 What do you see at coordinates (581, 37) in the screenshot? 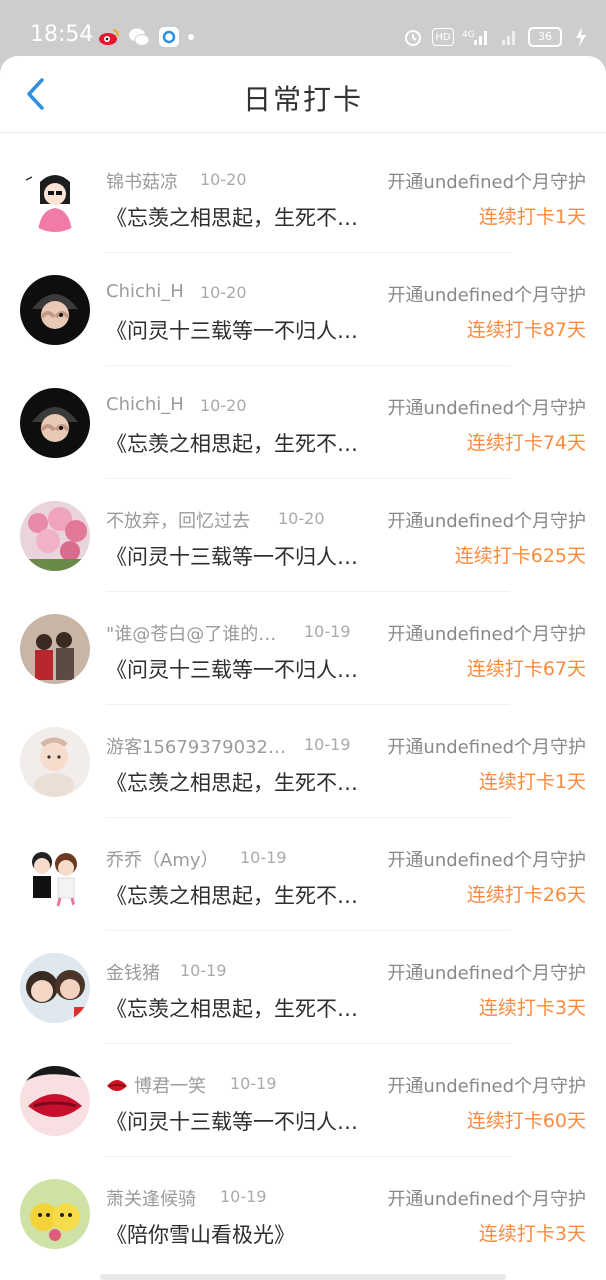
I see `charging-icon` at bounding box center [581, 37].